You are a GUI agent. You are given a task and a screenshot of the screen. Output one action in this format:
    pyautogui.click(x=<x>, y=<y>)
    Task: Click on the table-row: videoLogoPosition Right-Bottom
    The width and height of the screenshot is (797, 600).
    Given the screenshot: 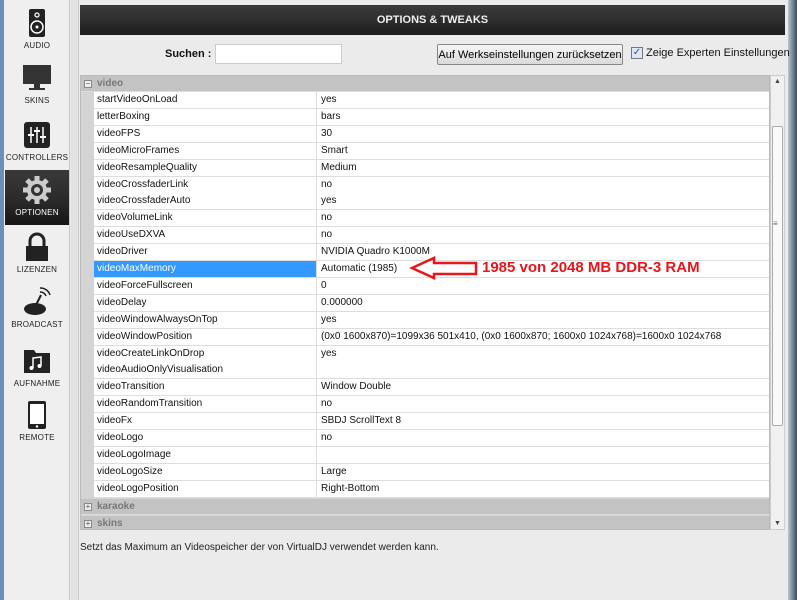 What is the action you would take?
    pyautogui.click(x=431, y=489)
    